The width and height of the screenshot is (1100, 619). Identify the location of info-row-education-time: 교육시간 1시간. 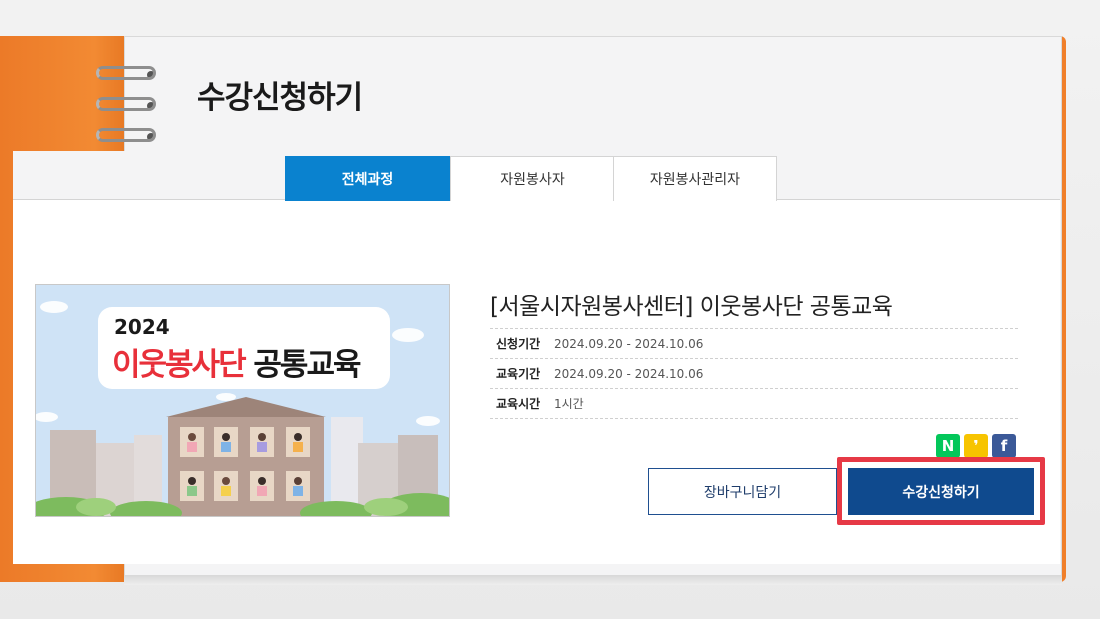
(754, 404).